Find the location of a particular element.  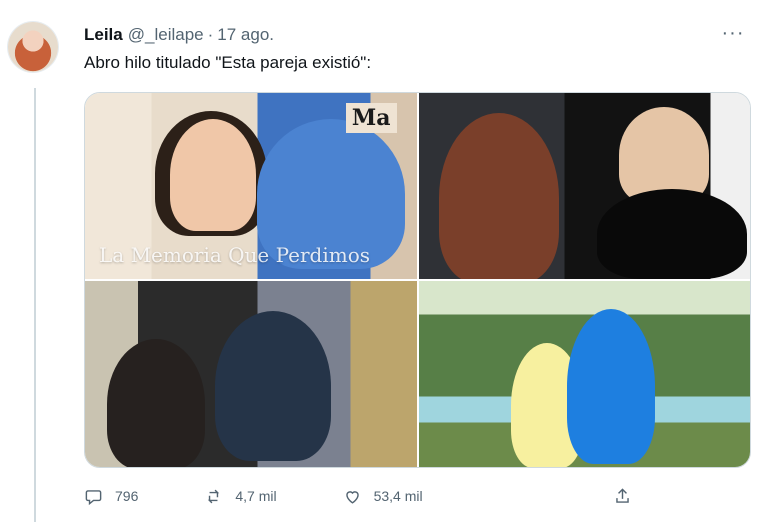

more-icon: ··· is located at coordinates (733, 32).